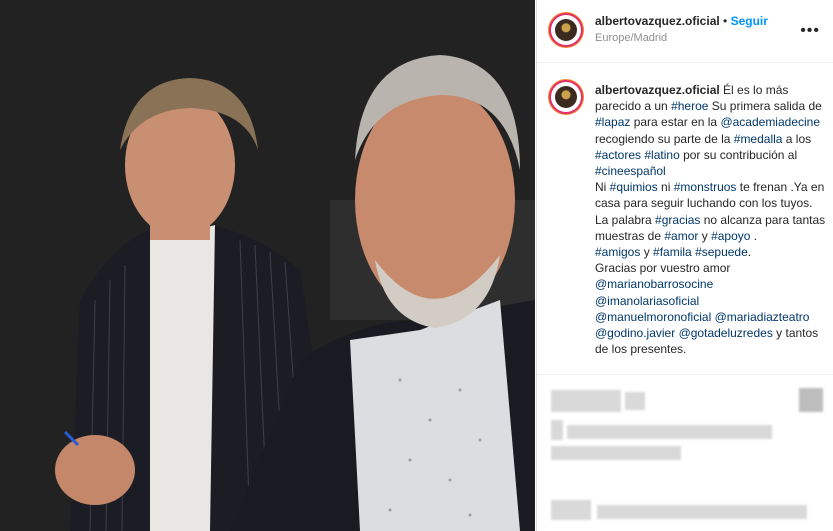  Describe the element at coordinates (647, 301) in the screenshot. I see `mention-link: @imanolariasoficial` at that location.